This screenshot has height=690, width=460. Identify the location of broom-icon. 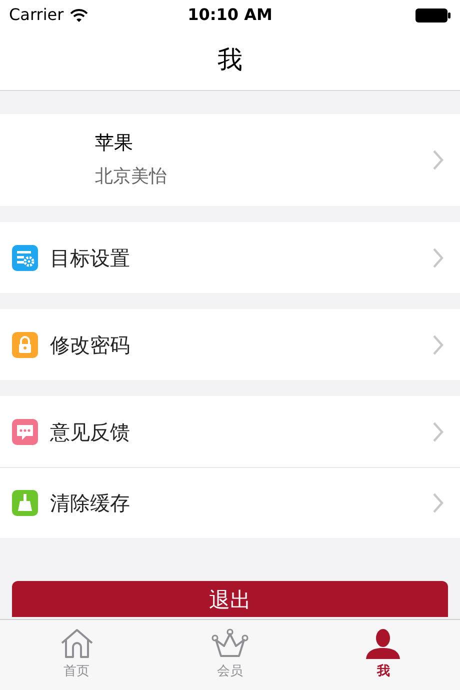
(25, 503).